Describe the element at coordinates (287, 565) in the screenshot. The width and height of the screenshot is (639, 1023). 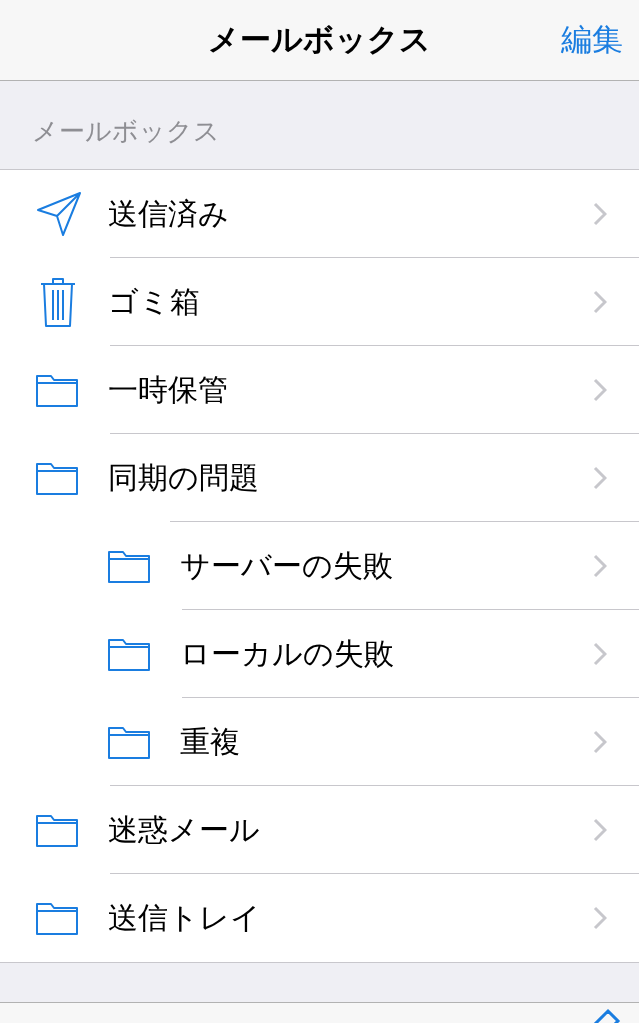
I see `mailbox-label: サーバーの失敗` at that location.